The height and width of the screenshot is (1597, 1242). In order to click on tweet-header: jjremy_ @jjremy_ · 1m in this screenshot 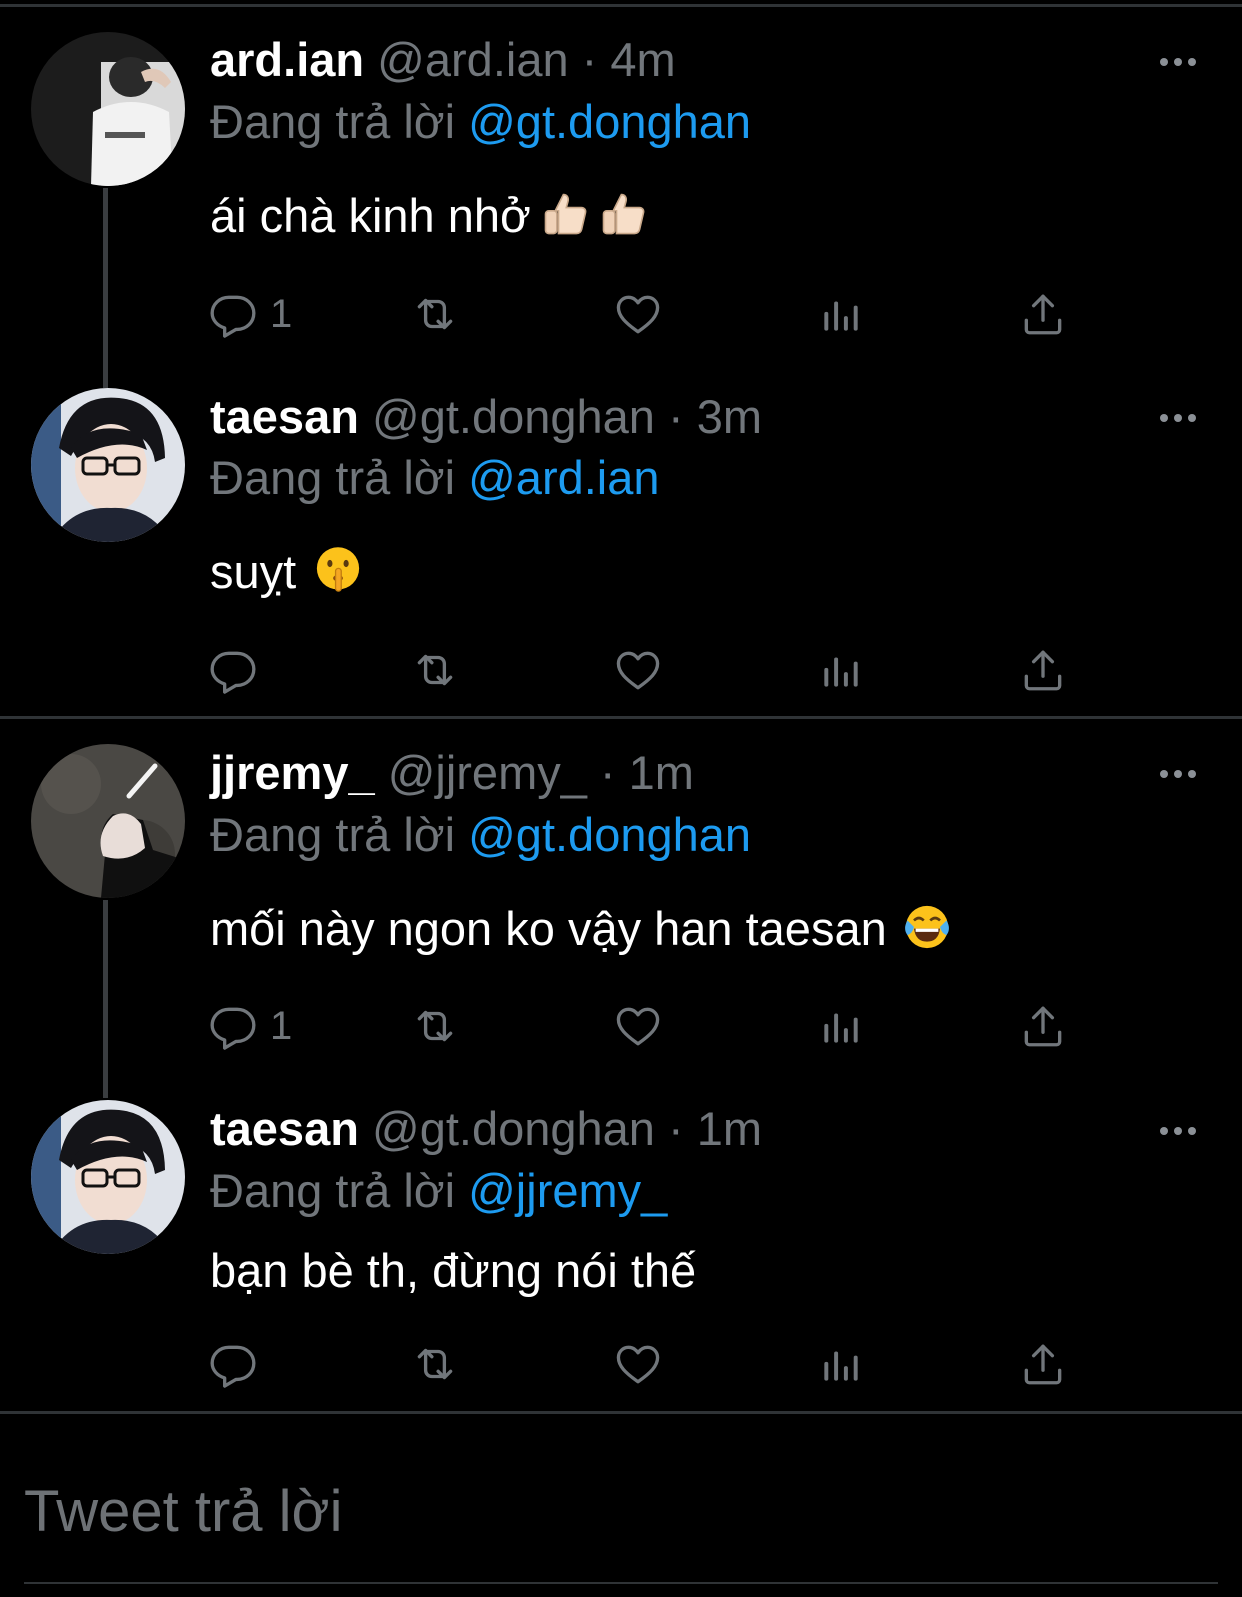, I will do `click(691, 773)`.